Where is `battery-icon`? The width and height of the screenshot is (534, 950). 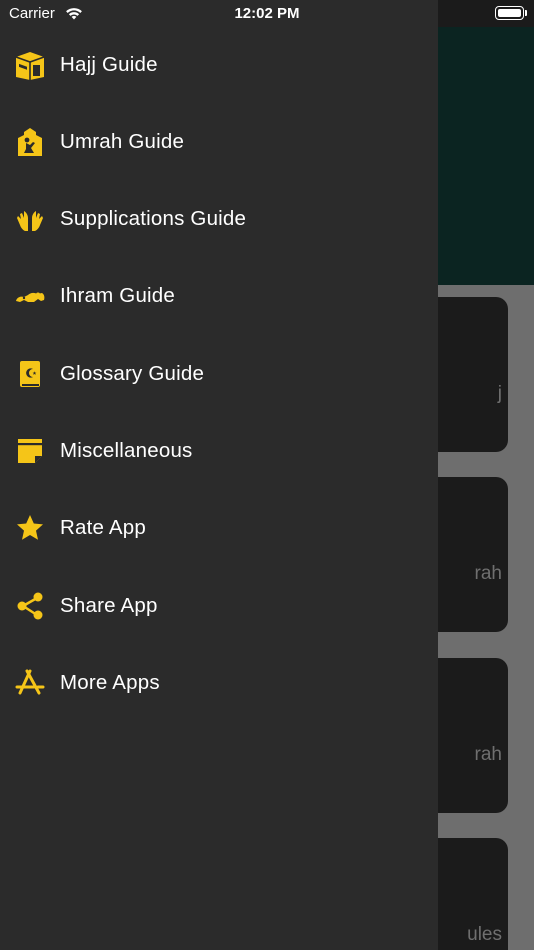
battery-icon is located at coordinates (509, 13).